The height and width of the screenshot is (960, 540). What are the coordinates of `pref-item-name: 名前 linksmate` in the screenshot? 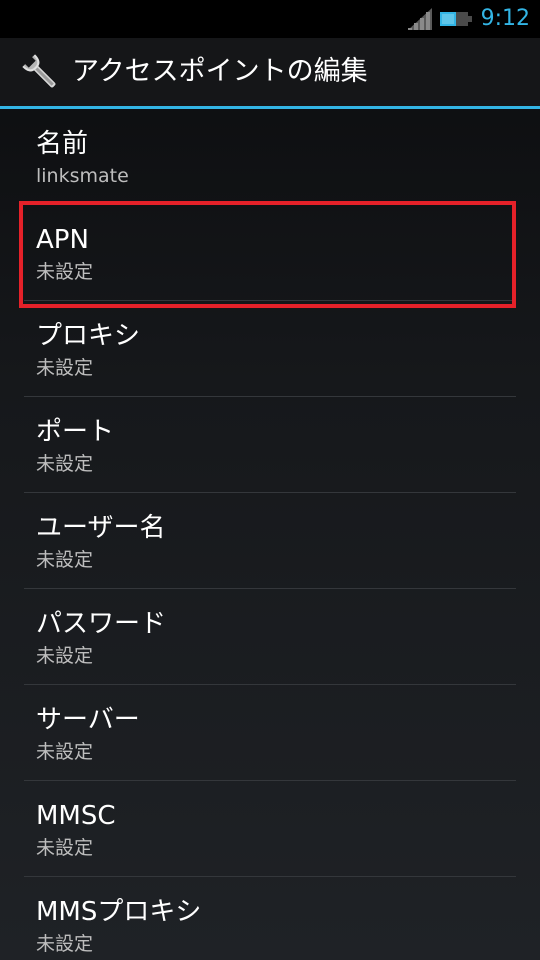 It's located at (270, 157).